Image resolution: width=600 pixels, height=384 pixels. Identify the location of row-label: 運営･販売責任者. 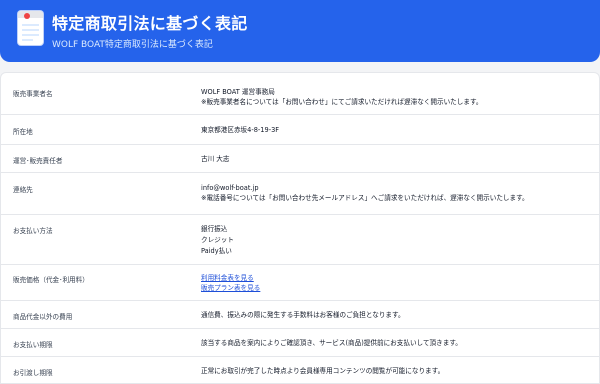
(38, 161).